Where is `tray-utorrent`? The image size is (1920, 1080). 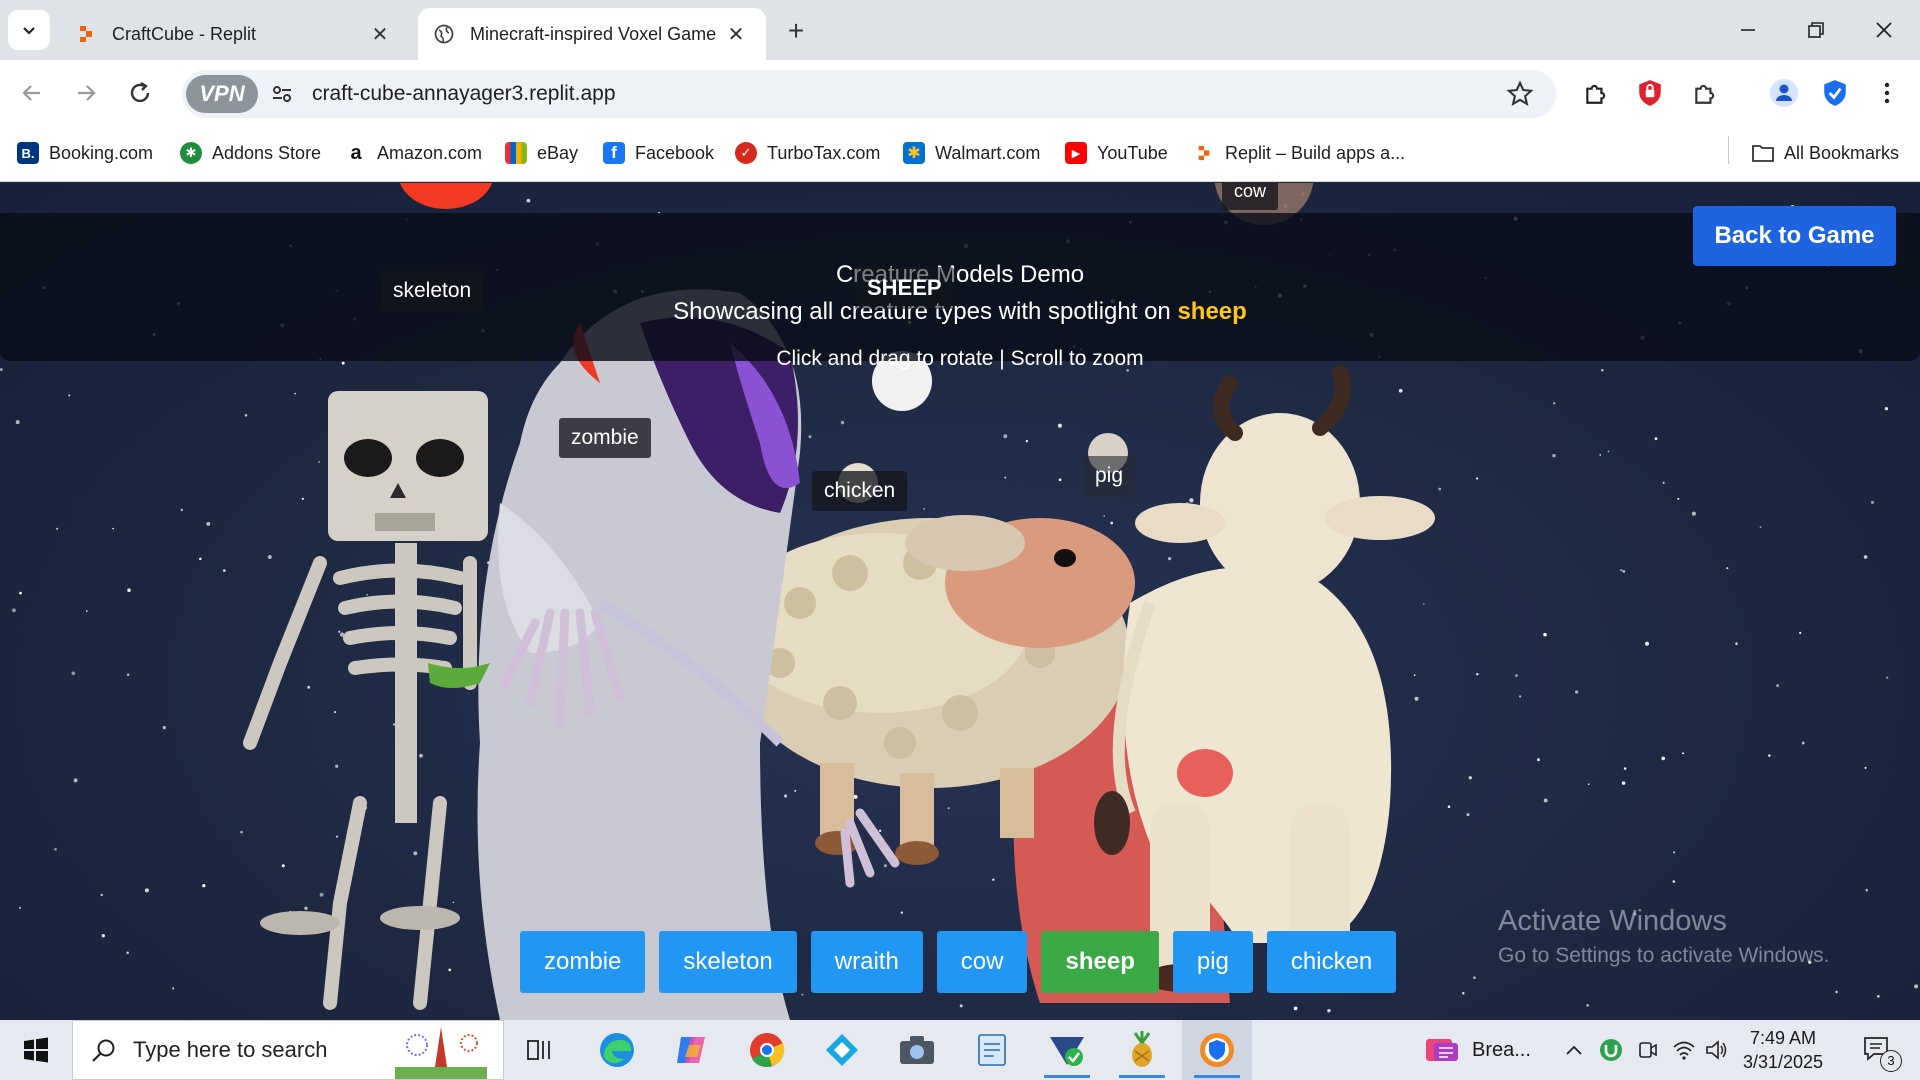 tray-utorrent is located at coordinates (1611, 1050).